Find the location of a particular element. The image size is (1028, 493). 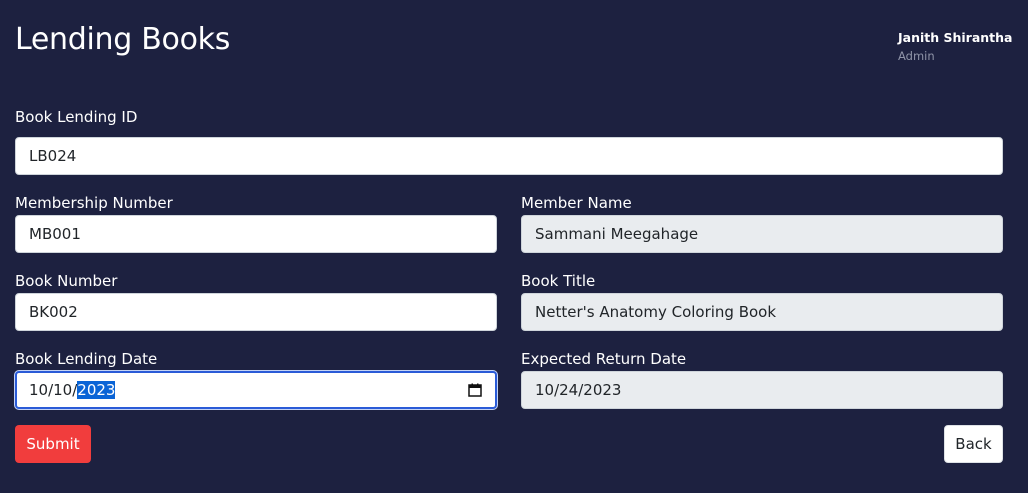

lending-id-label: Book Lending ID is located at coordinates (76, 117).